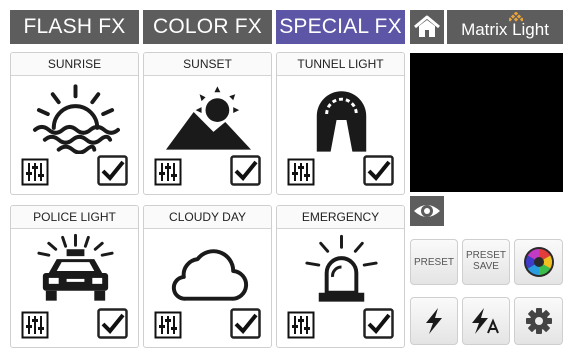 This screenshot has width=563, height=348. Describe the element at coordinates (207, 217) in the screenshot. I see `effect-title: CLOUDY DAY` at that location.